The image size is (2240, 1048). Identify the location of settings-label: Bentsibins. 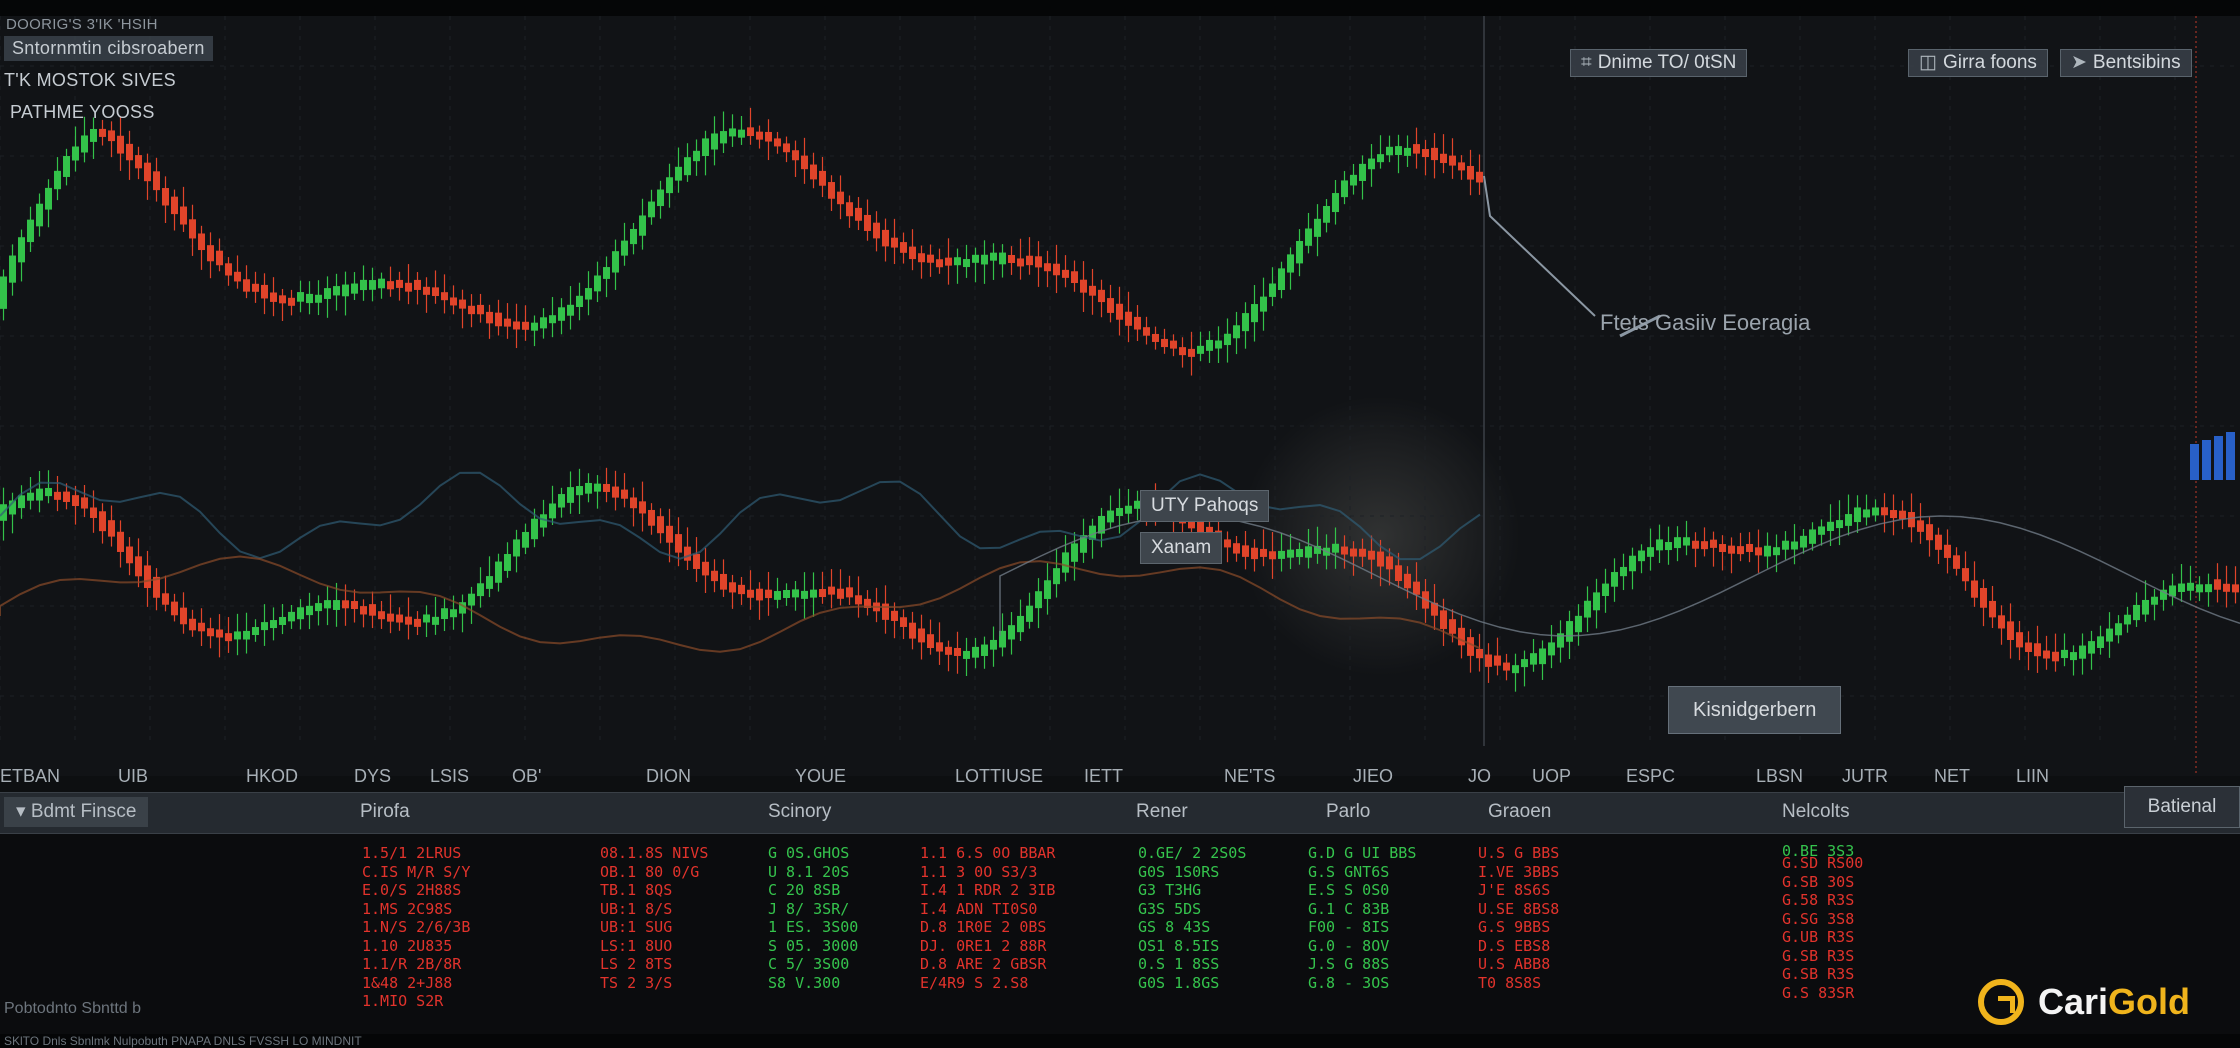
(2136, 62).